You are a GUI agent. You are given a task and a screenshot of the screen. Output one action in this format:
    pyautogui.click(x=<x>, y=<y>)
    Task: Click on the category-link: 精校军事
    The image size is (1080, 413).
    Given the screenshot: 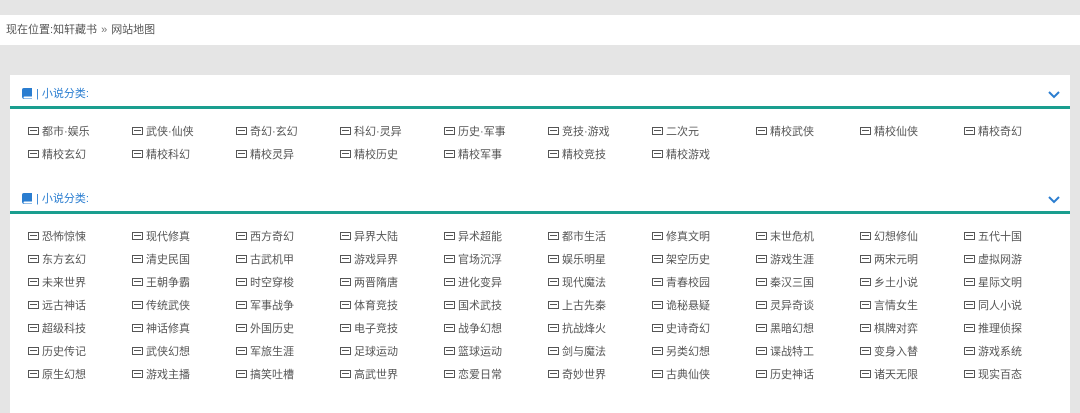 What is the action you would take?
    pyautogui.click(x=473, y=155)
    